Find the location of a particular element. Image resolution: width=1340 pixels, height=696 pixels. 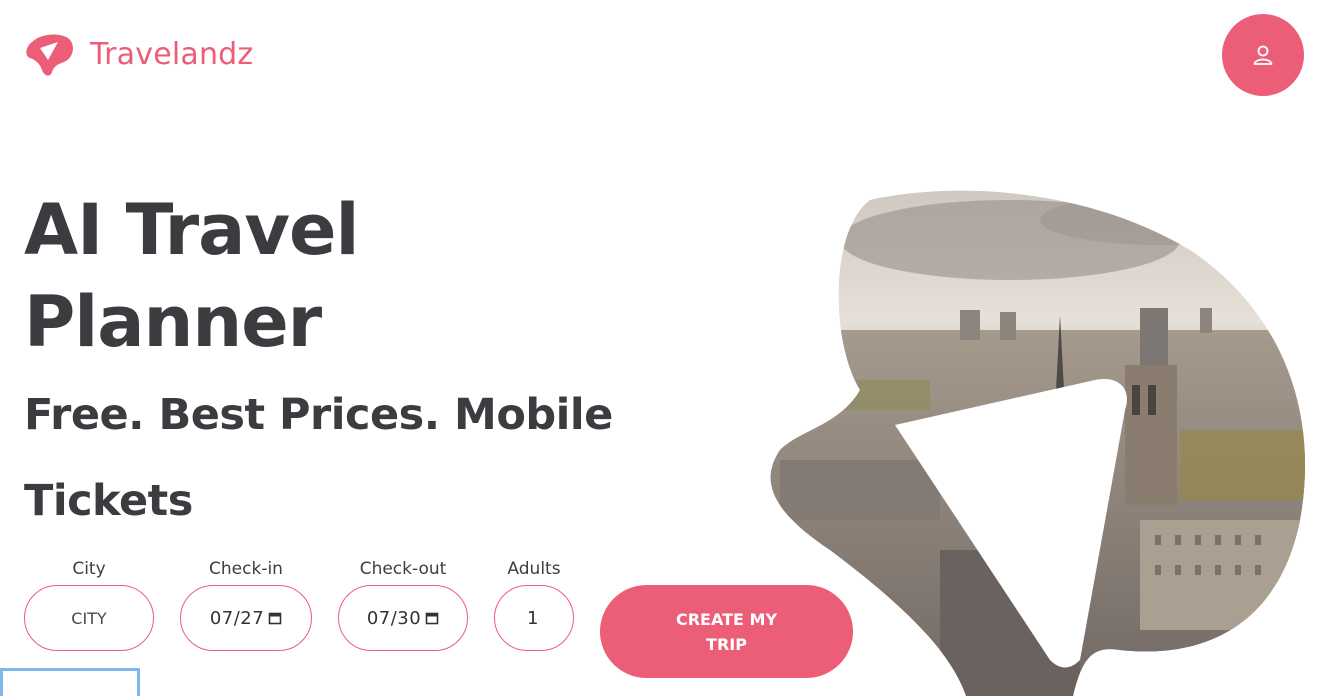

hero-subtitle: Free. Best Prices. Mobile Tickets is located at coordinates (324, 458).